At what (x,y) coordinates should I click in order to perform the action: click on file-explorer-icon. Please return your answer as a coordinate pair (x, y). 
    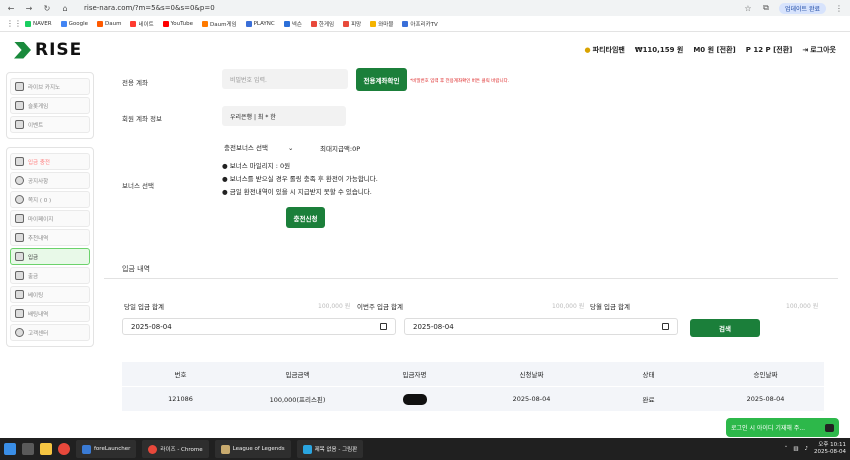
    Looking at the image, I should click on (46, 449).